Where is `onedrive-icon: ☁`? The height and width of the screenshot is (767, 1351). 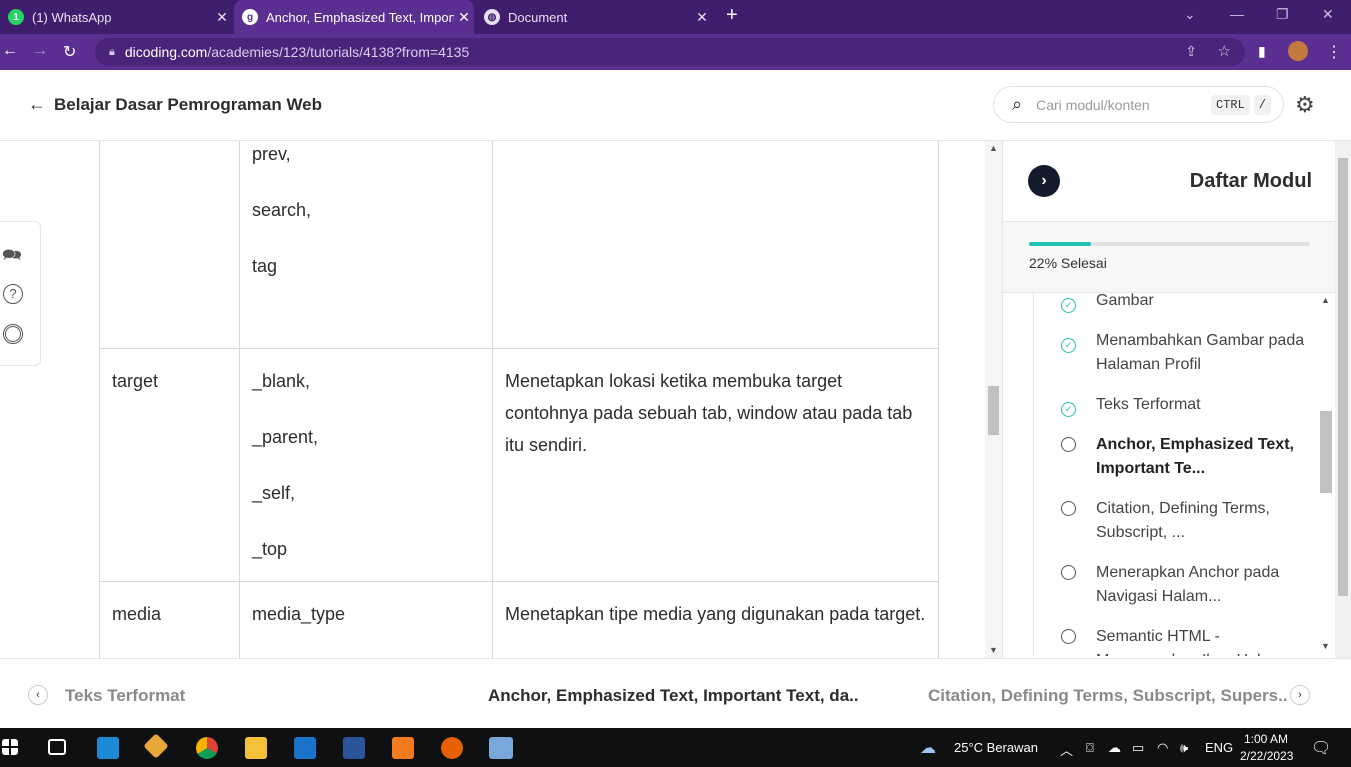 onedrive-icon: ☁ is located at coordinates (1114, 748).